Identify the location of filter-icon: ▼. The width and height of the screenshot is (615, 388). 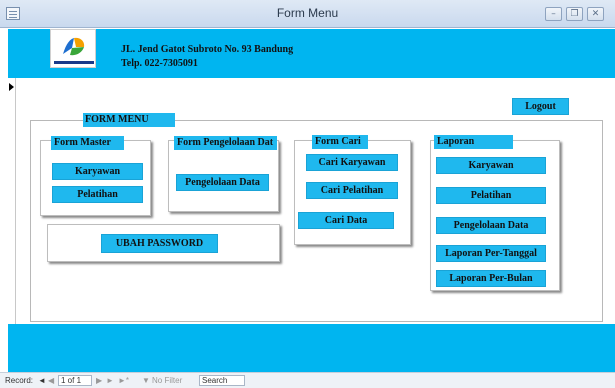
(146, 380).